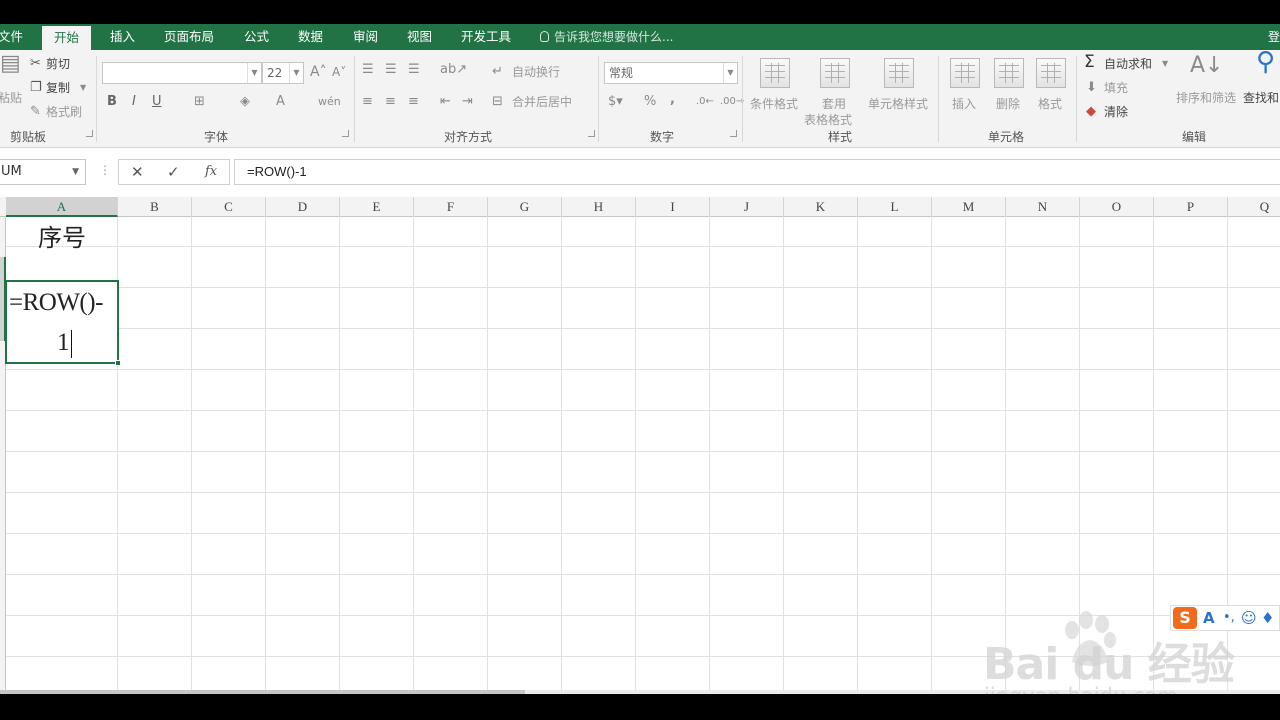 The height and width of the screenshot is (720, 1280). I want to click on format-table-label-1: 套用, so click(834, 104).